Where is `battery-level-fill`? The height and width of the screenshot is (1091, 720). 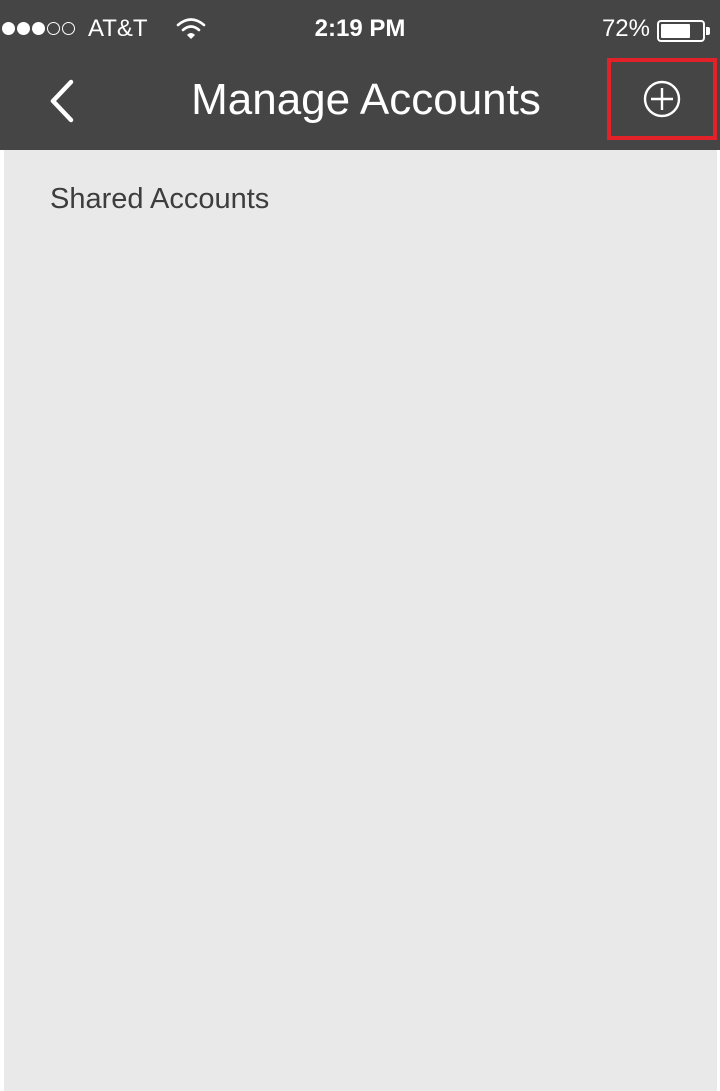
battery-level-fill is located at coordinates (675, 31).